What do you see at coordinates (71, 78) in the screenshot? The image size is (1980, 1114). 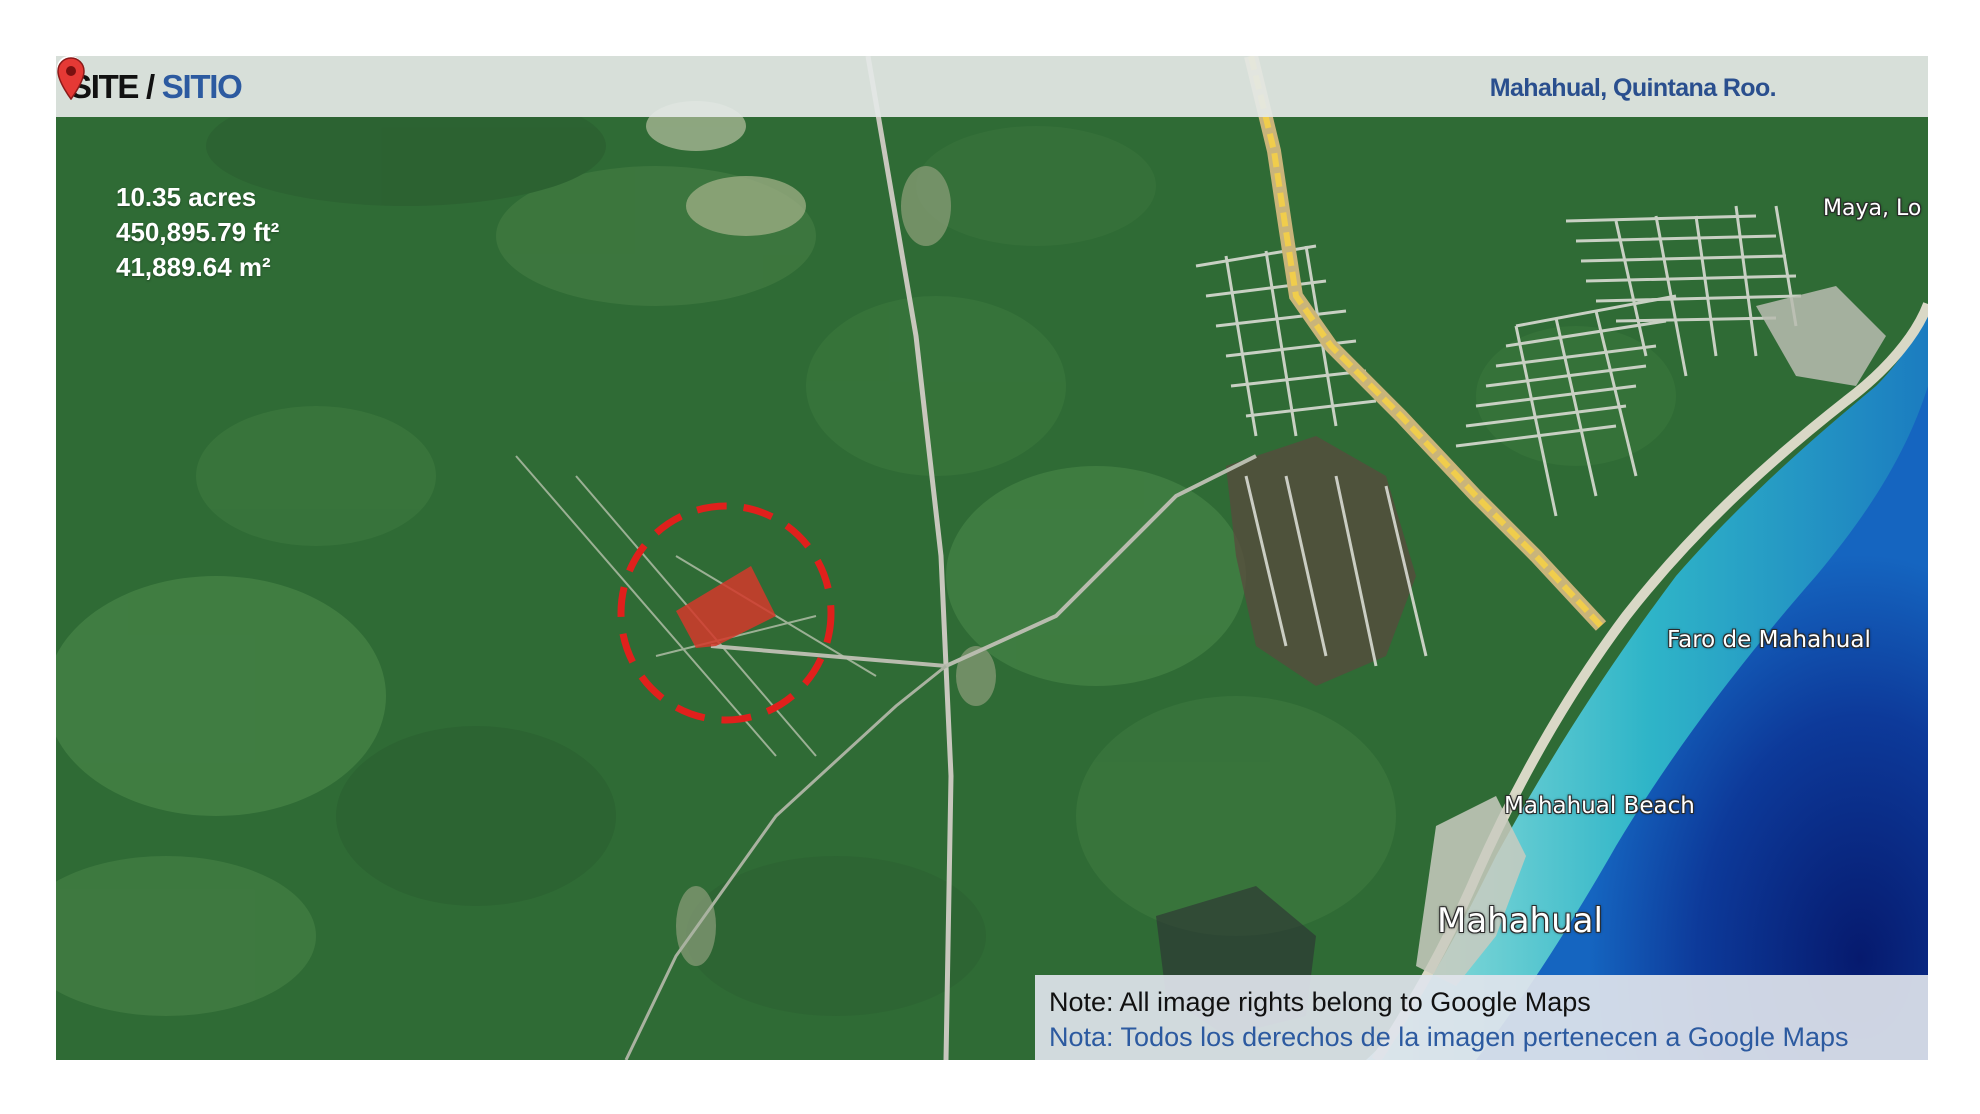 I see `red-location-pin-icon` at bounding box center [71, 78].